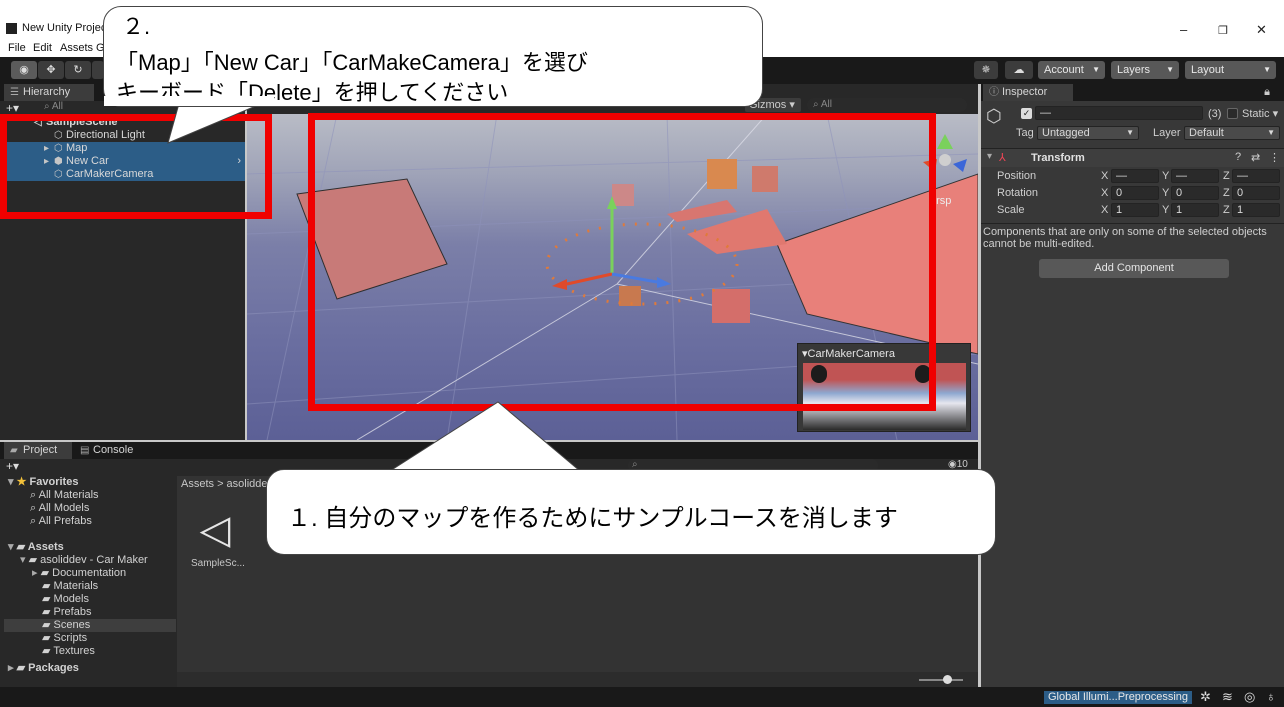  Describe the element at coordinates (485, 436) in the screenshot. I see `callout-1-tail` at that location.